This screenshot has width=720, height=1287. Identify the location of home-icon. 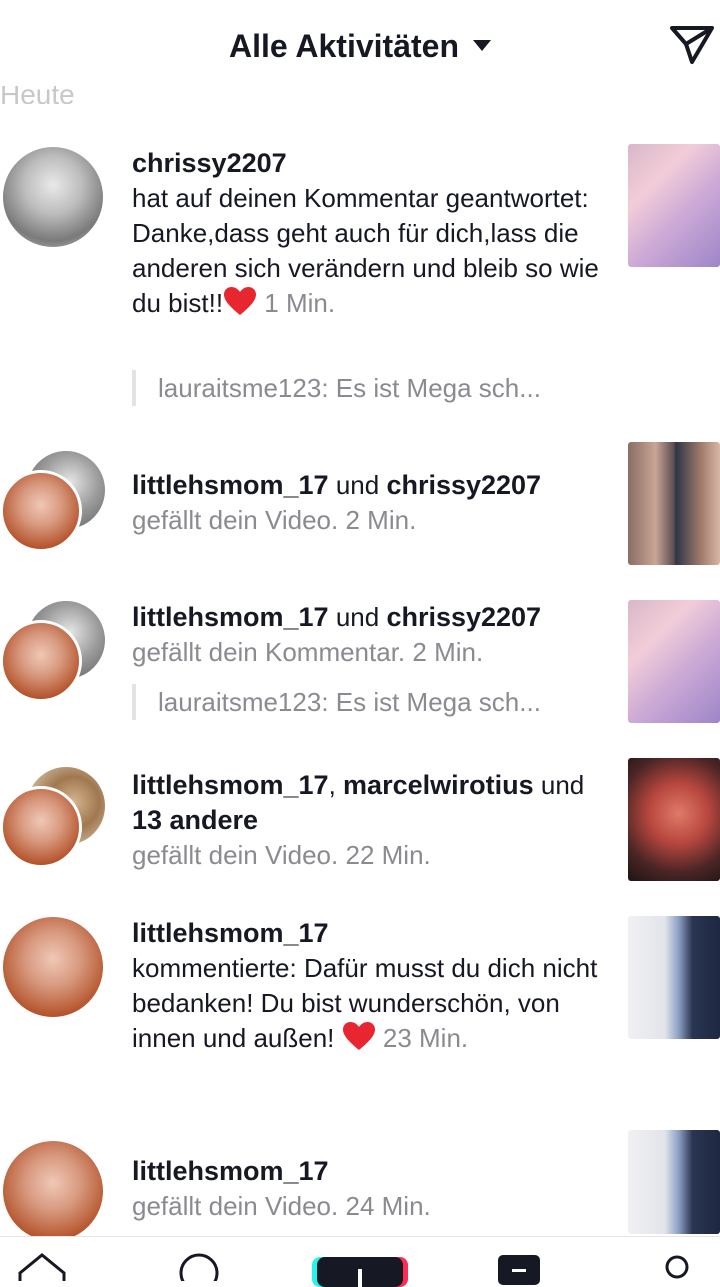
(42, 1266).